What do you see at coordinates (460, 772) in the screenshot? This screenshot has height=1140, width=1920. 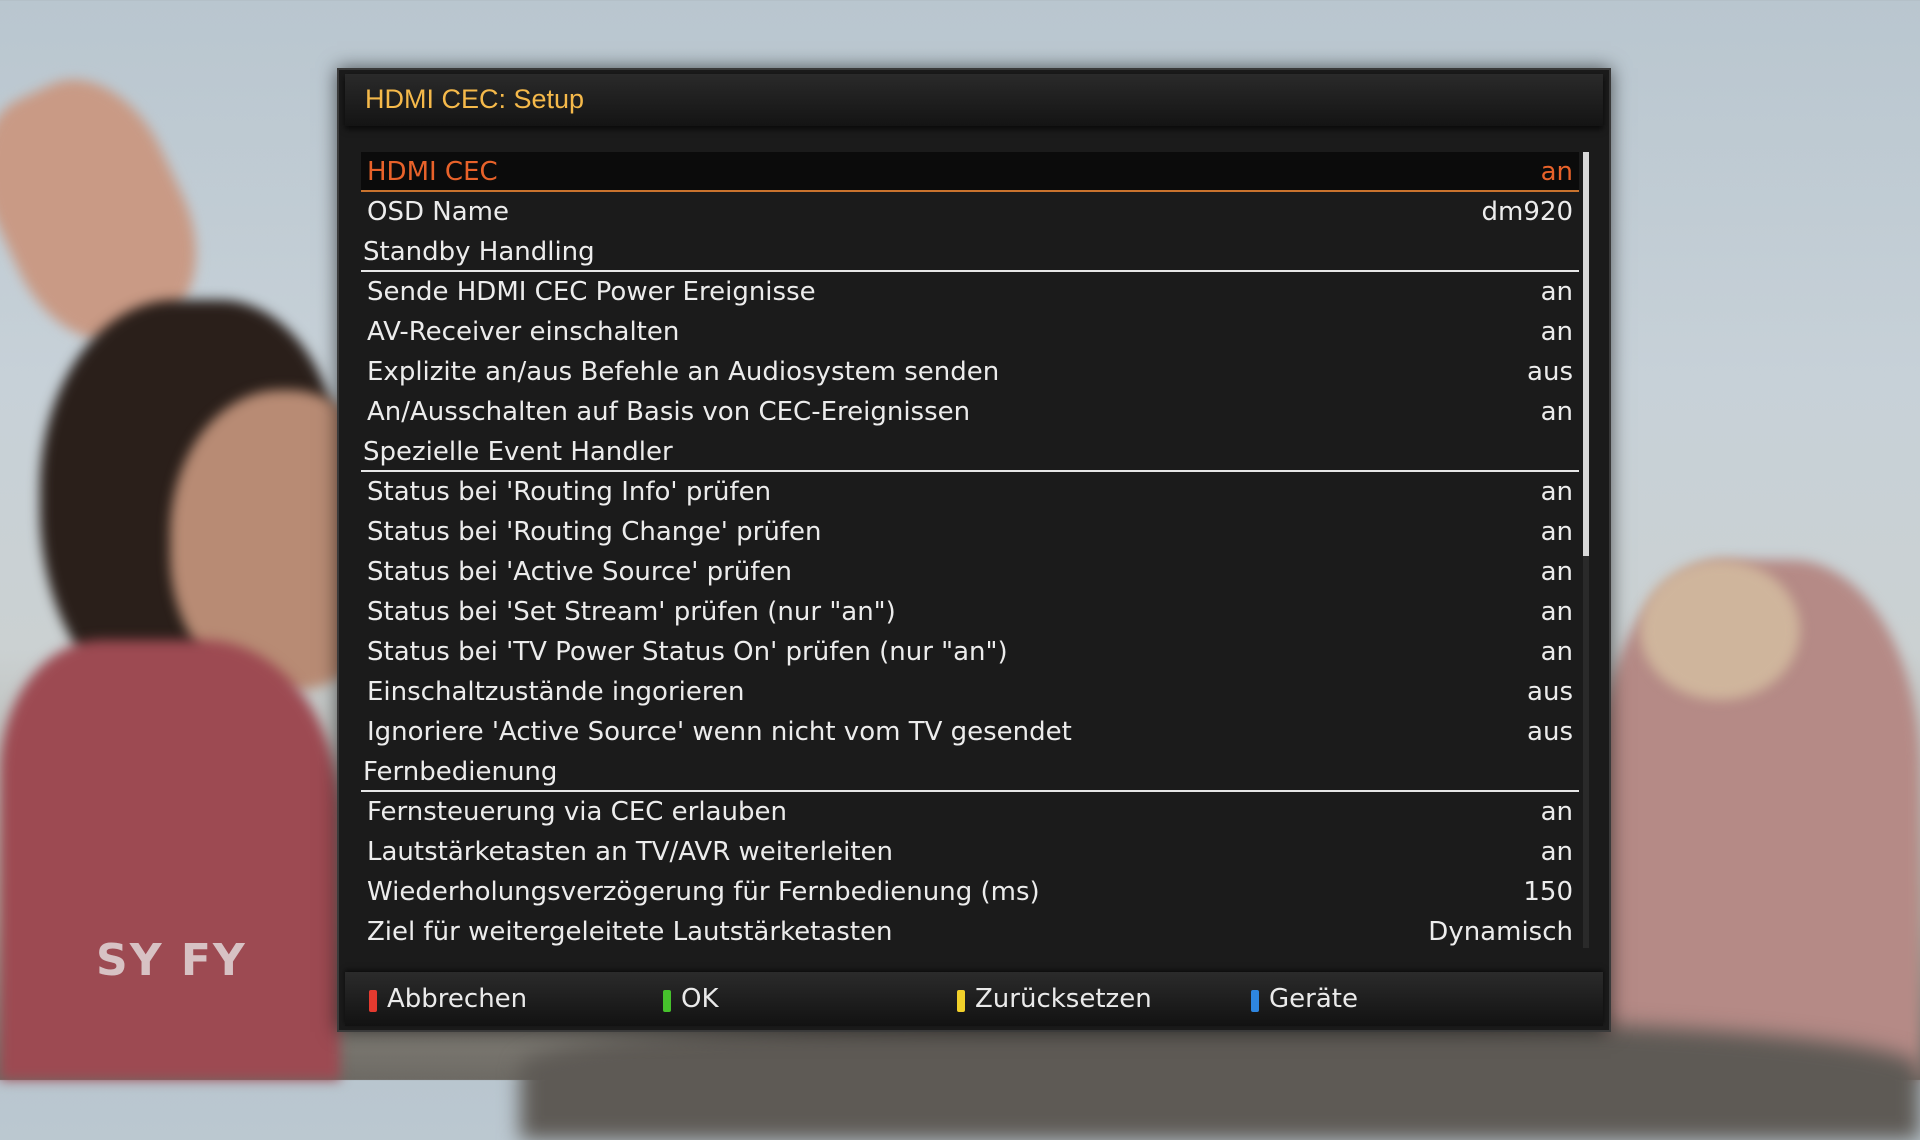 I see `section-label: Fernbedienung` at bounding box center [460, 772].